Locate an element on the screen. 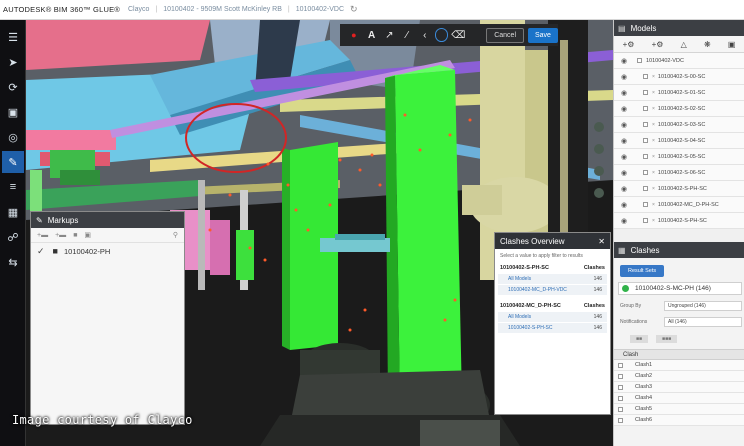 This screenshot has height=446, width=744. star-icon: △ is located at coordinates (684, 44).